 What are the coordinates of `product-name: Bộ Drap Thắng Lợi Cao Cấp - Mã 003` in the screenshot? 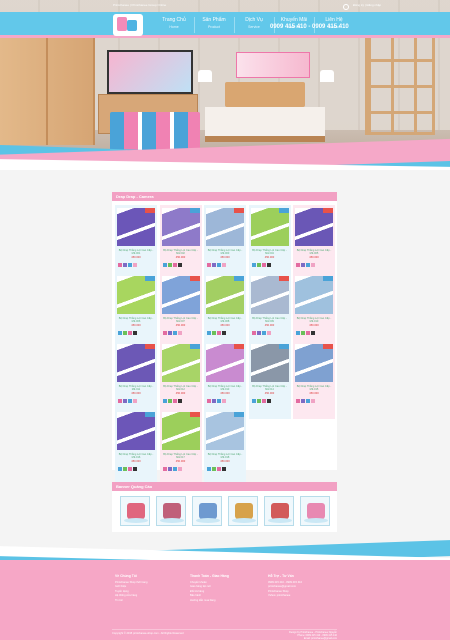 It's located at (225, 252).